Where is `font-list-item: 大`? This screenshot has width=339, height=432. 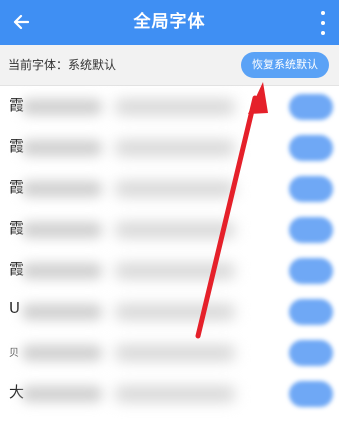 font-list-item: 大 is located at coordinates (169, 393).